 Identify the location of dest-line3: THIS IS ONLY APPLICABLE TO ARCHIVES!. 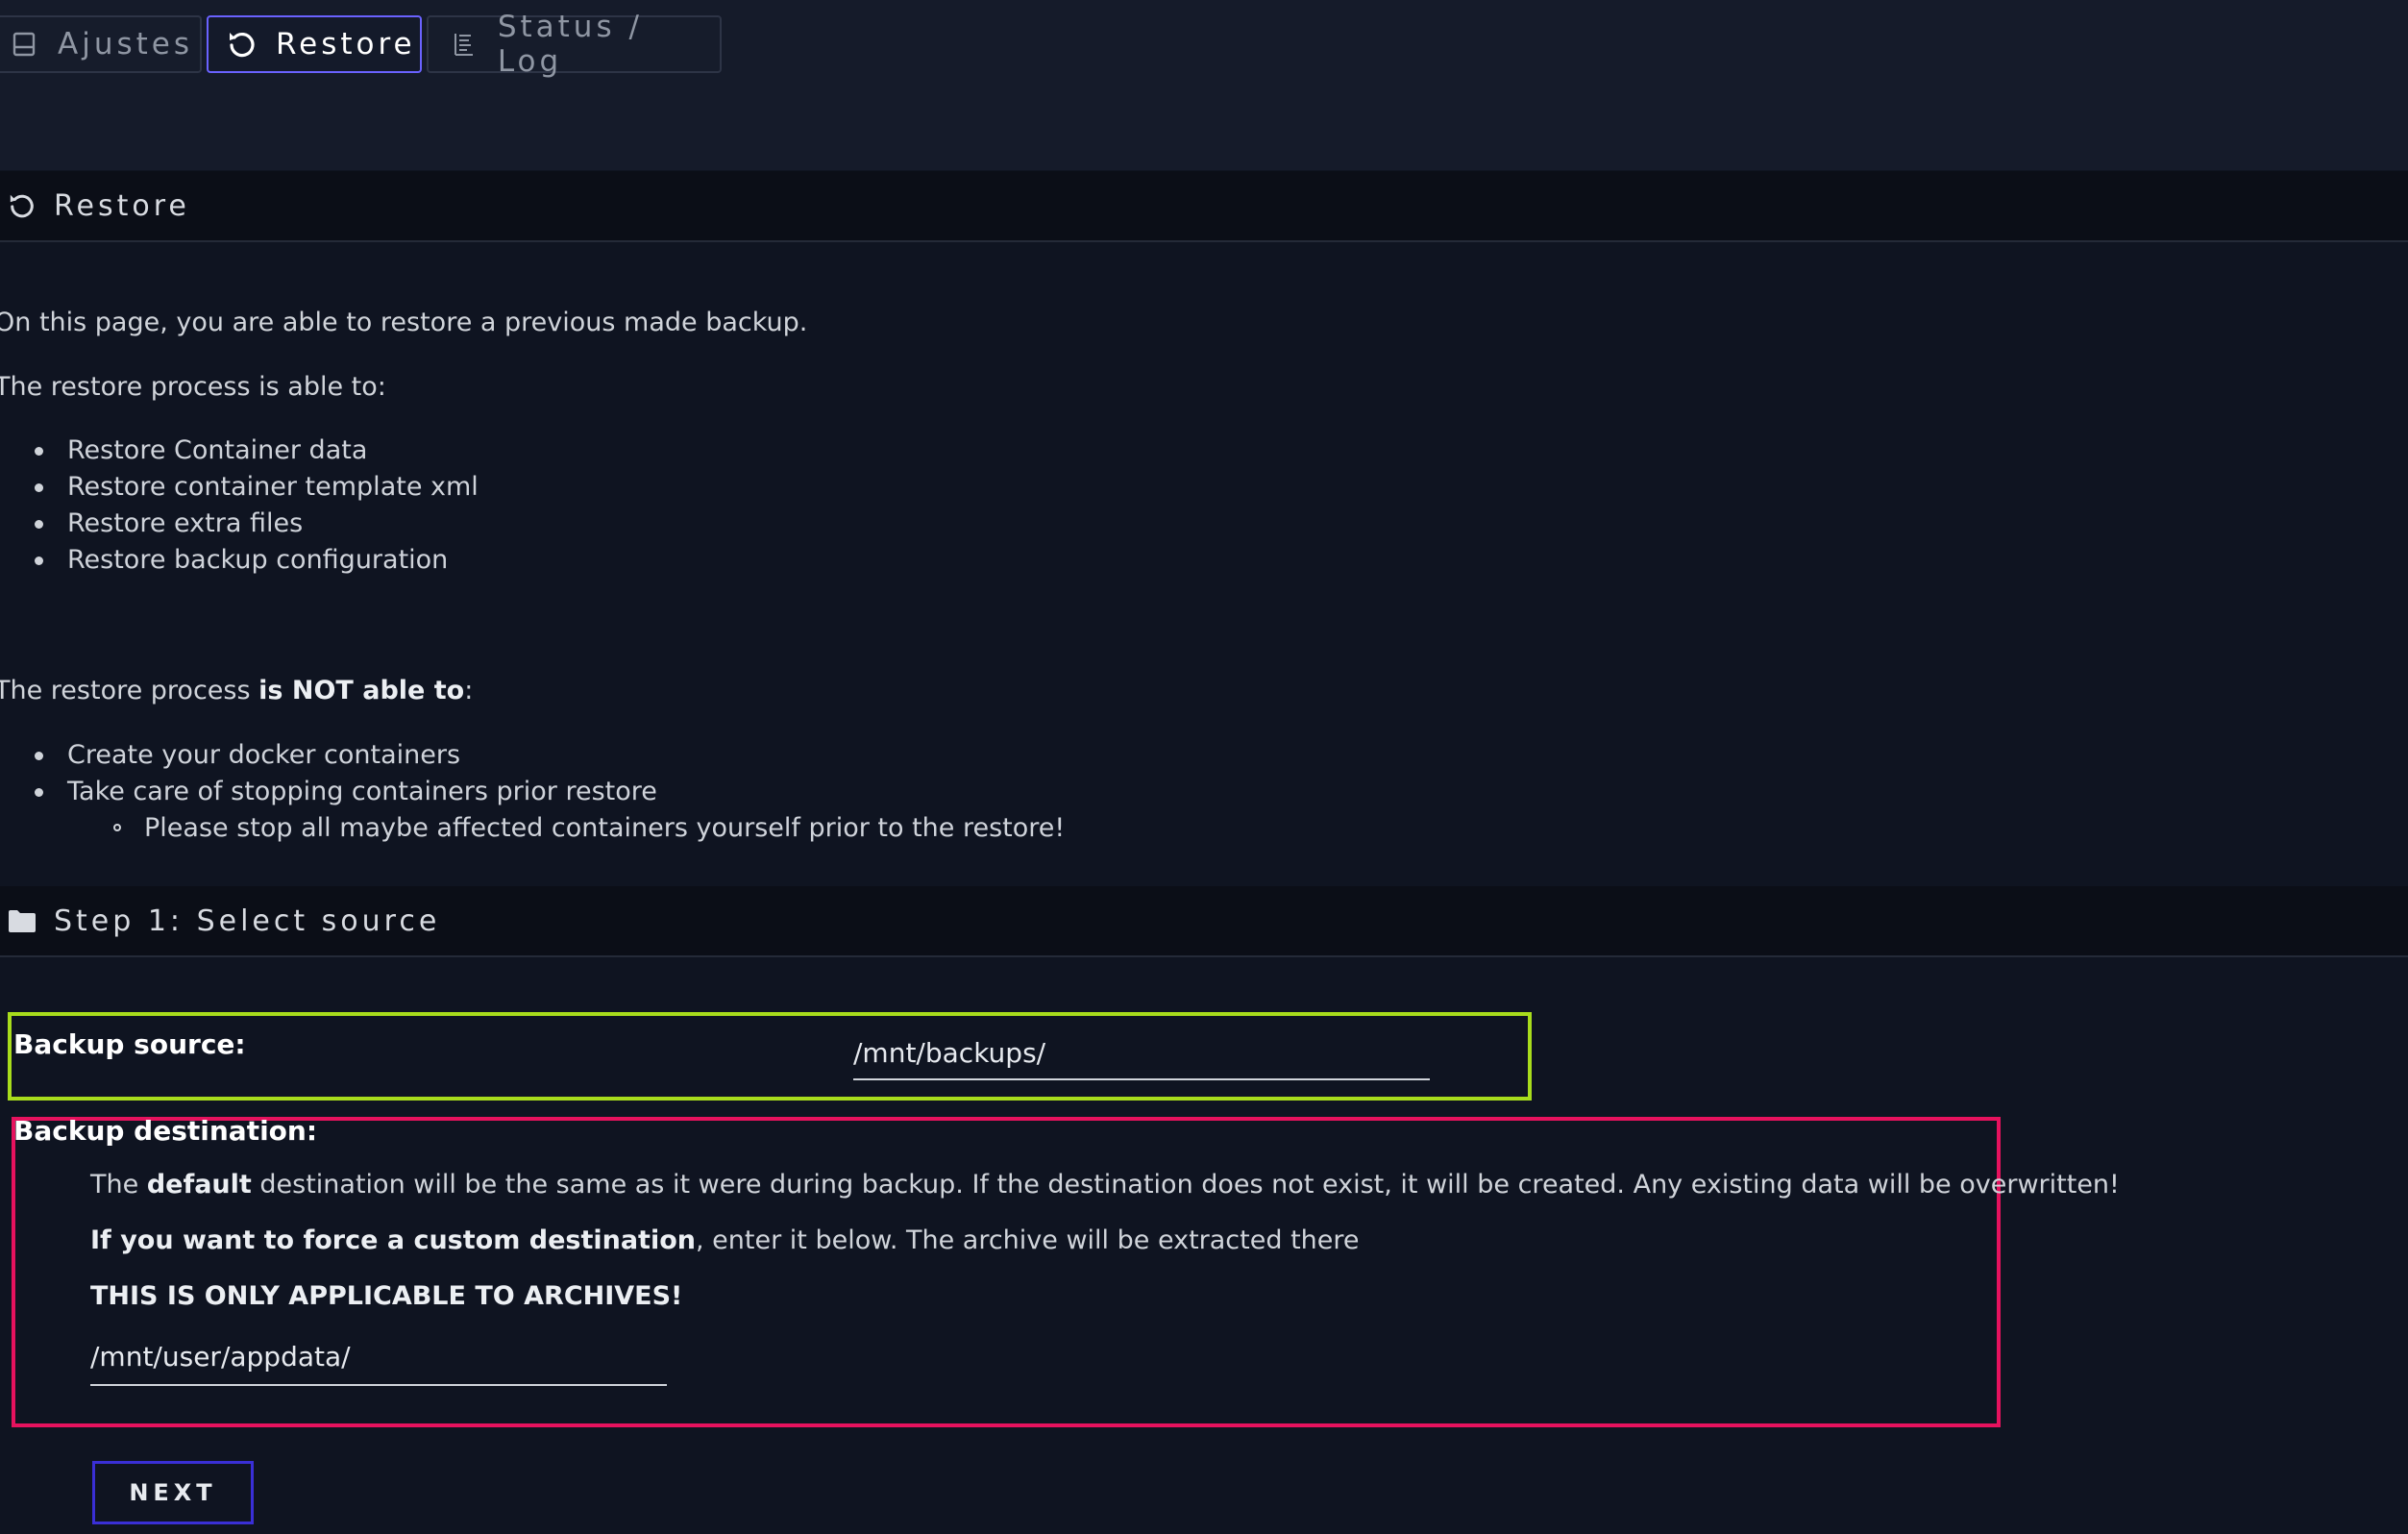
(386, 1296).